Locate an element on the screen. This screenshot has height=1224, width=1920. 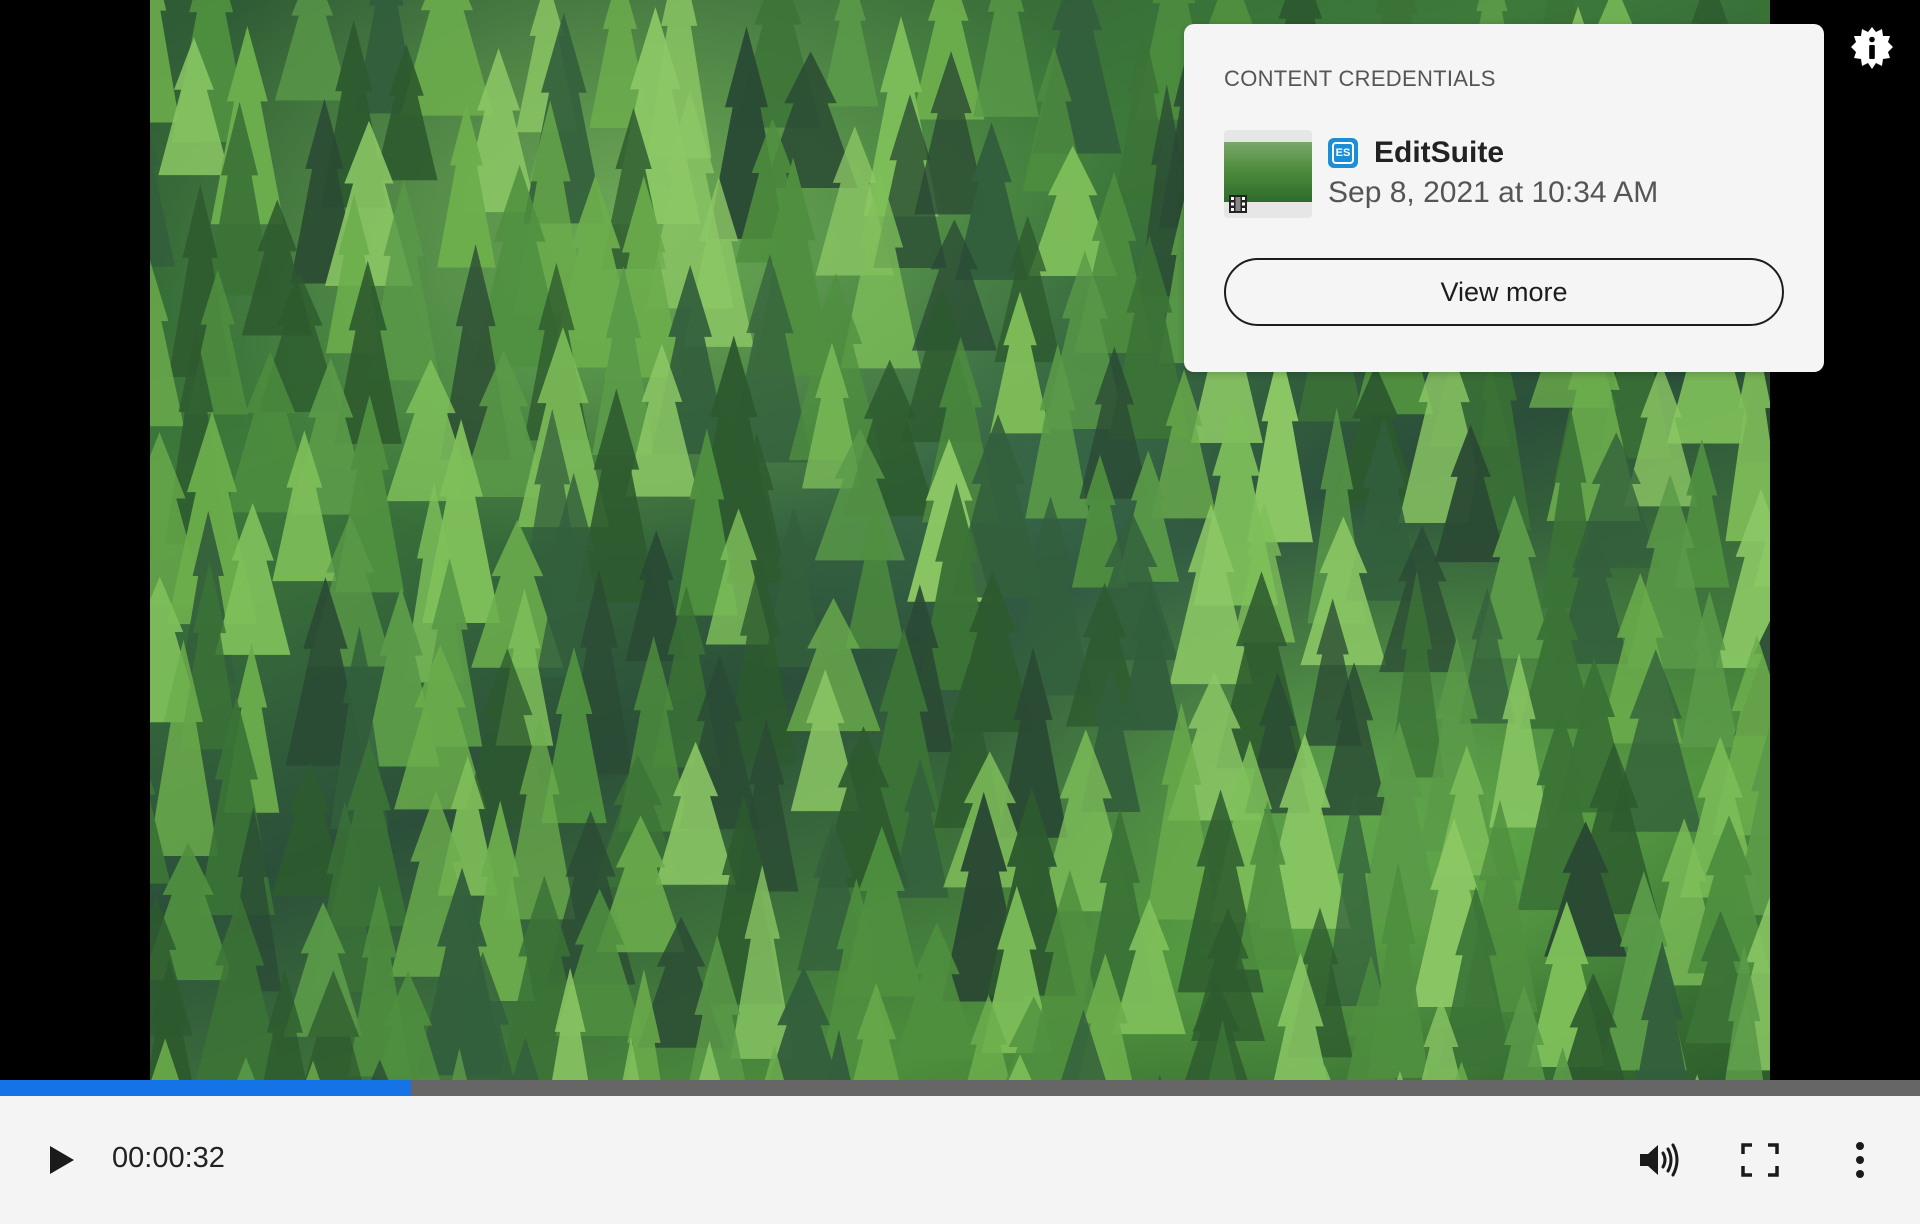
credentials-heading: CONTENT CREDENTIALS is located at coordinates (1360, 78).